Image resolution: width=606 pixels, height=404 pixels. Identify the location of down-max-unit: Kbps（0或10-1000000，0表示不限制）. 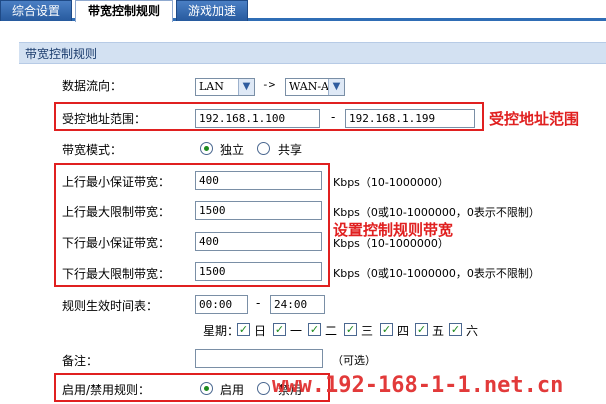
(436, 273).